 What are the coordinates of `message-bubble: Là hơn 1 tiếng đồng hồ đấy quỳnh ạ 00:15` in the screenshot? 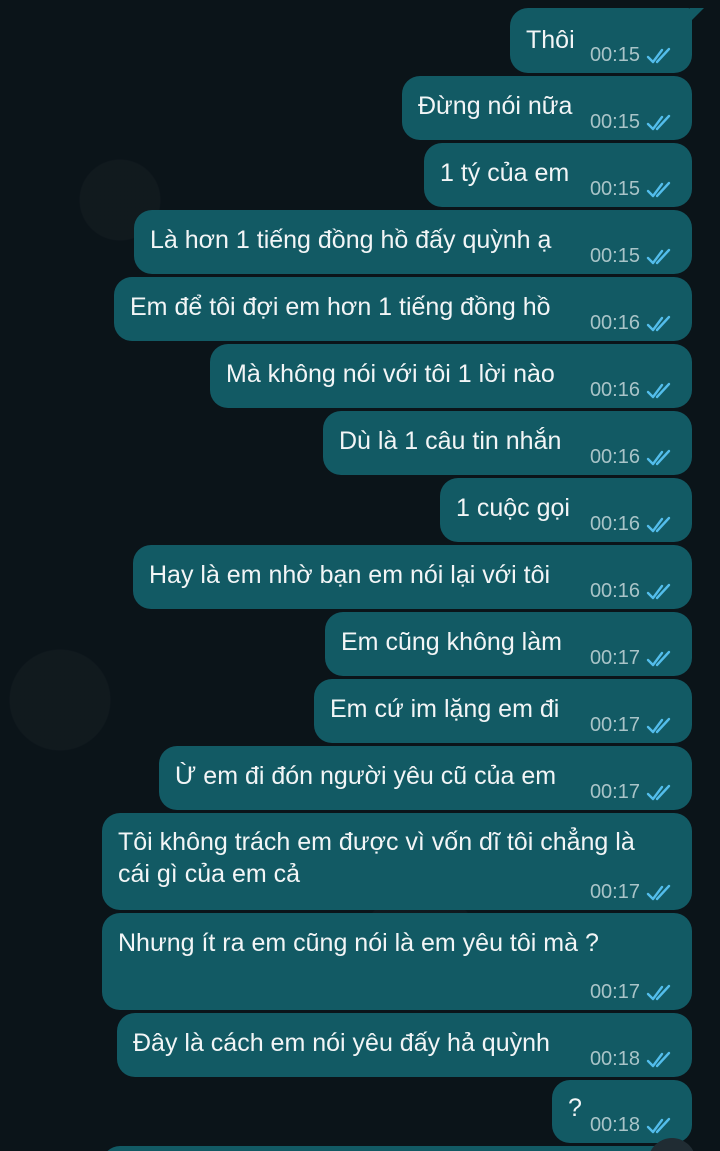 It's located at (413, 242).